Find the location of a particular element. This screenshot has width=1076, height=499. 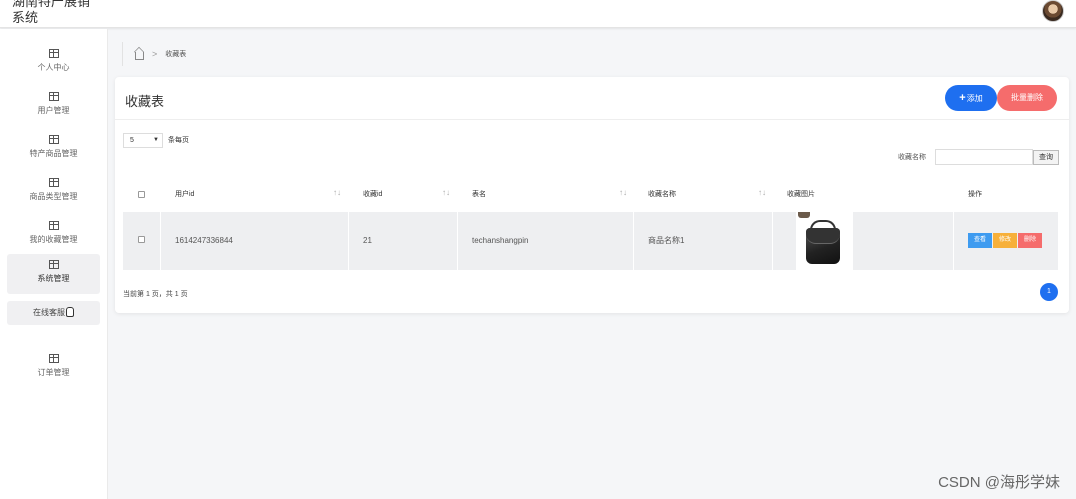

add-button-label: 添加 is located at coordinates (974, 98).